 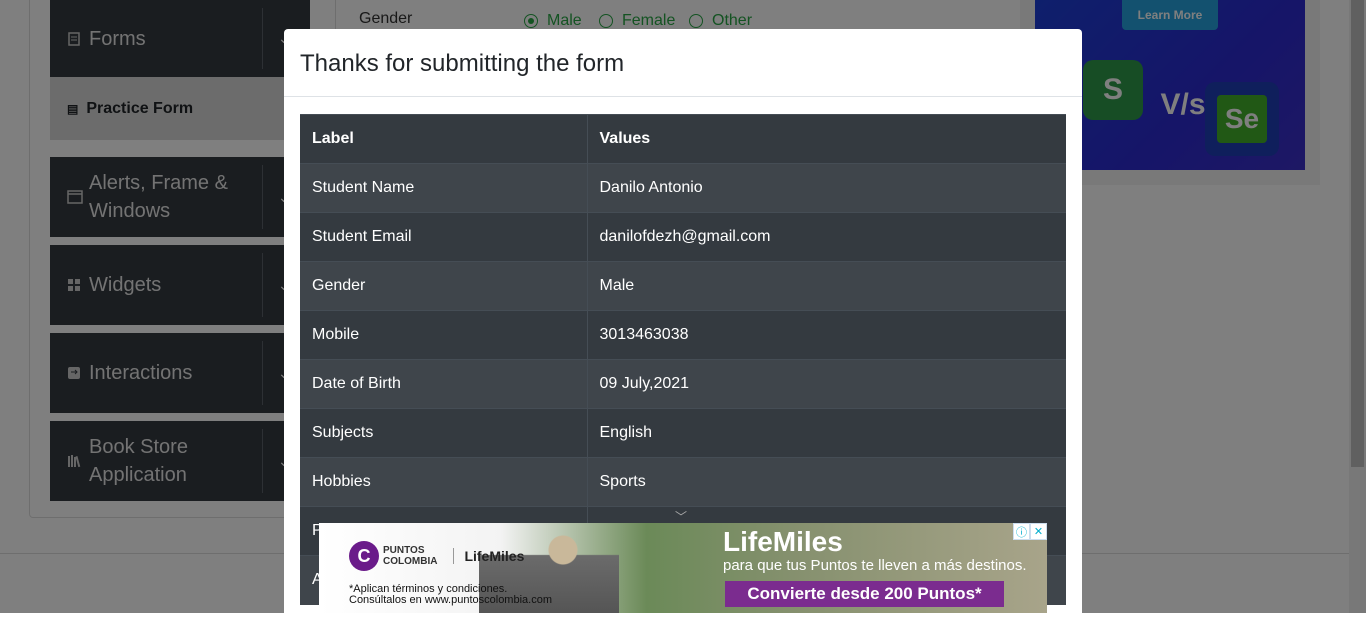 I want to click on column-header-label: Label, so click(x=444, y=139).